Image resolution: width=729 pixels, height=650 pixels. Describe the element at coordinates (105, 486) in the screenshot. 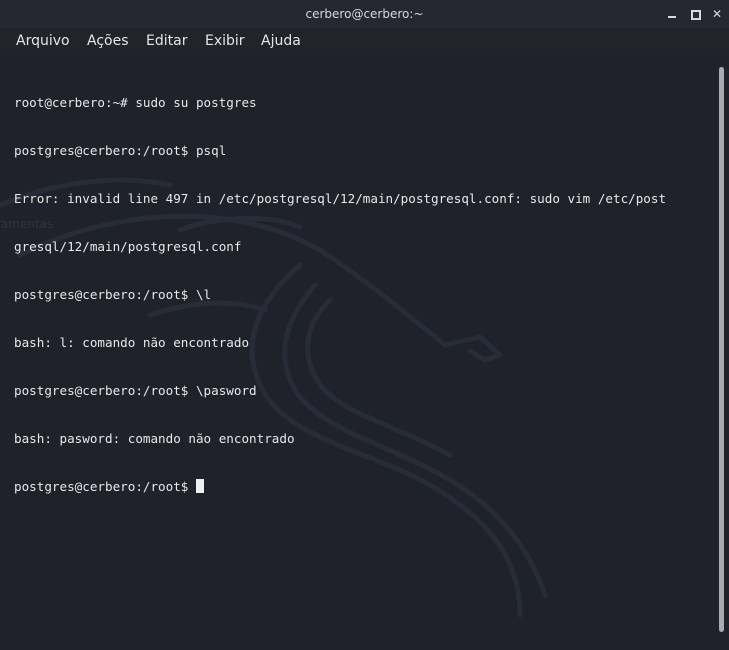

I see `prompt-text: postgres@cerbero:/root$` at that location.